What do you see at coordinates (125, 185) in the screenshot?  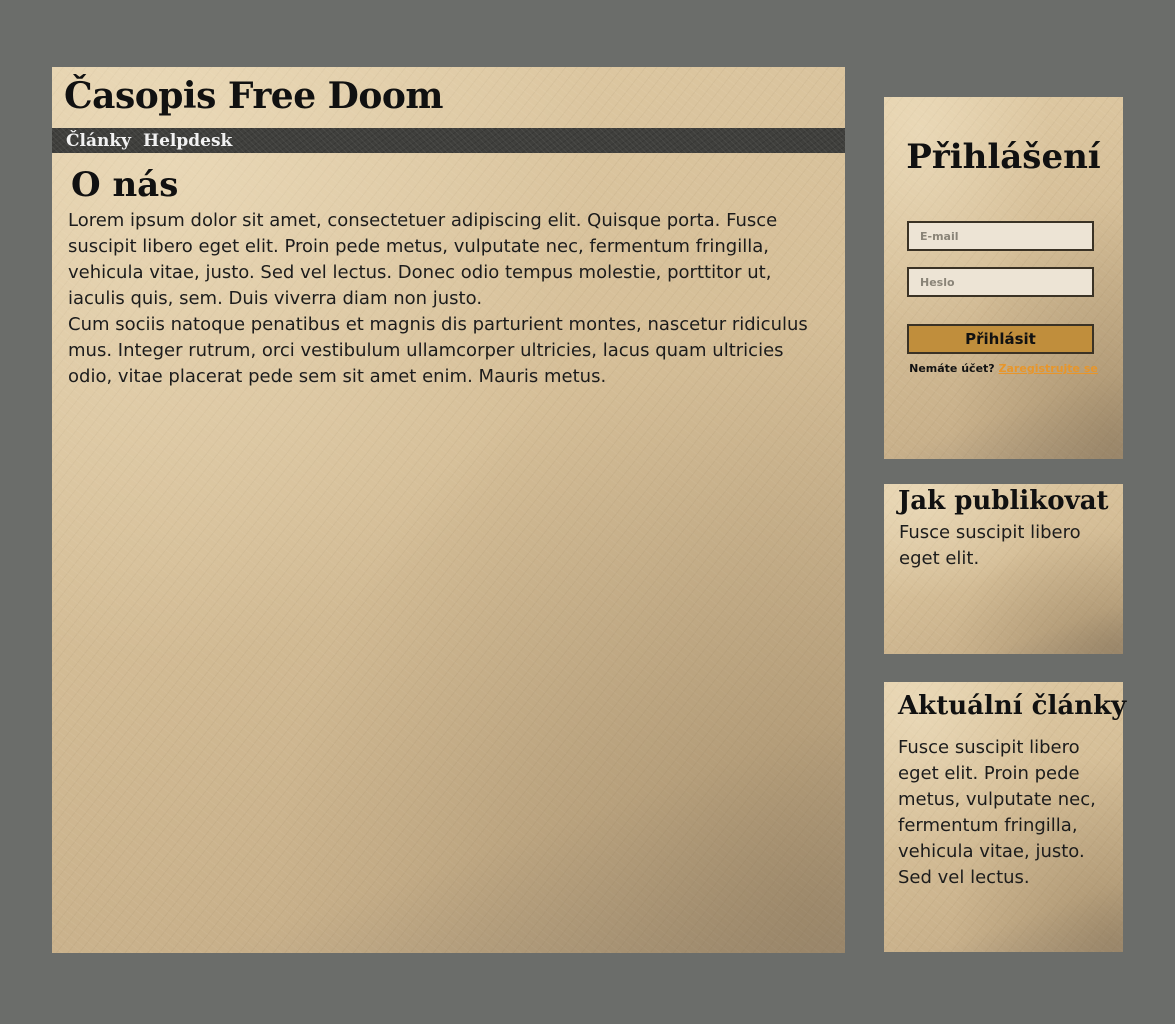 I see `about-heading: O nás` at bounding box center [125, 185].